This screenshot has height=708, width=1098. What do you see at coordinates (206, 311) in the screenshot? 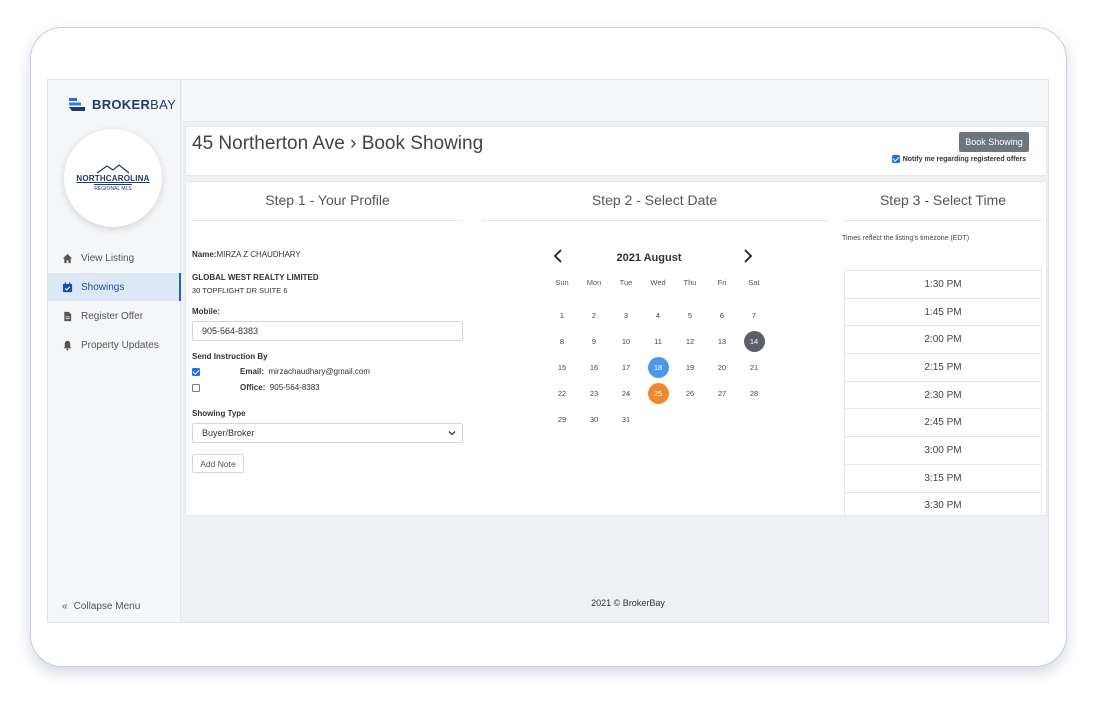
I see `mobile-label: Mobile:` at bounding box center [206, 311].